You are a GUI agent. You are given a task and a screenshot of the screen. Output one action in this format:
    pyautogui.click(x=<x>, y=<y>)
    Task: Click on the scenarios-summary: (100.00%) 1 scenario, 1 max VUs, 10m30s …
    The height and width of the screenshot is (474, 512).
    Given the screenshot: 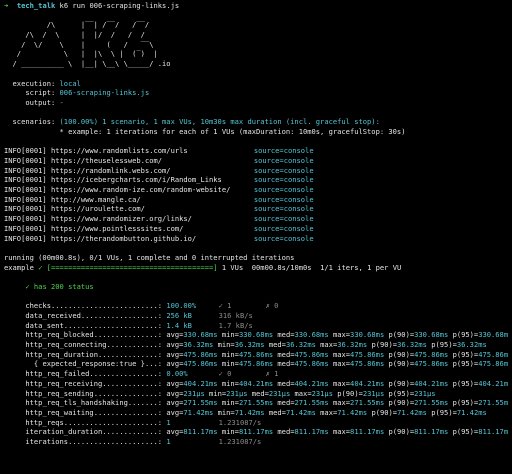 What is the action you would take?
    pyautogui.click(x=219, y=122)
    